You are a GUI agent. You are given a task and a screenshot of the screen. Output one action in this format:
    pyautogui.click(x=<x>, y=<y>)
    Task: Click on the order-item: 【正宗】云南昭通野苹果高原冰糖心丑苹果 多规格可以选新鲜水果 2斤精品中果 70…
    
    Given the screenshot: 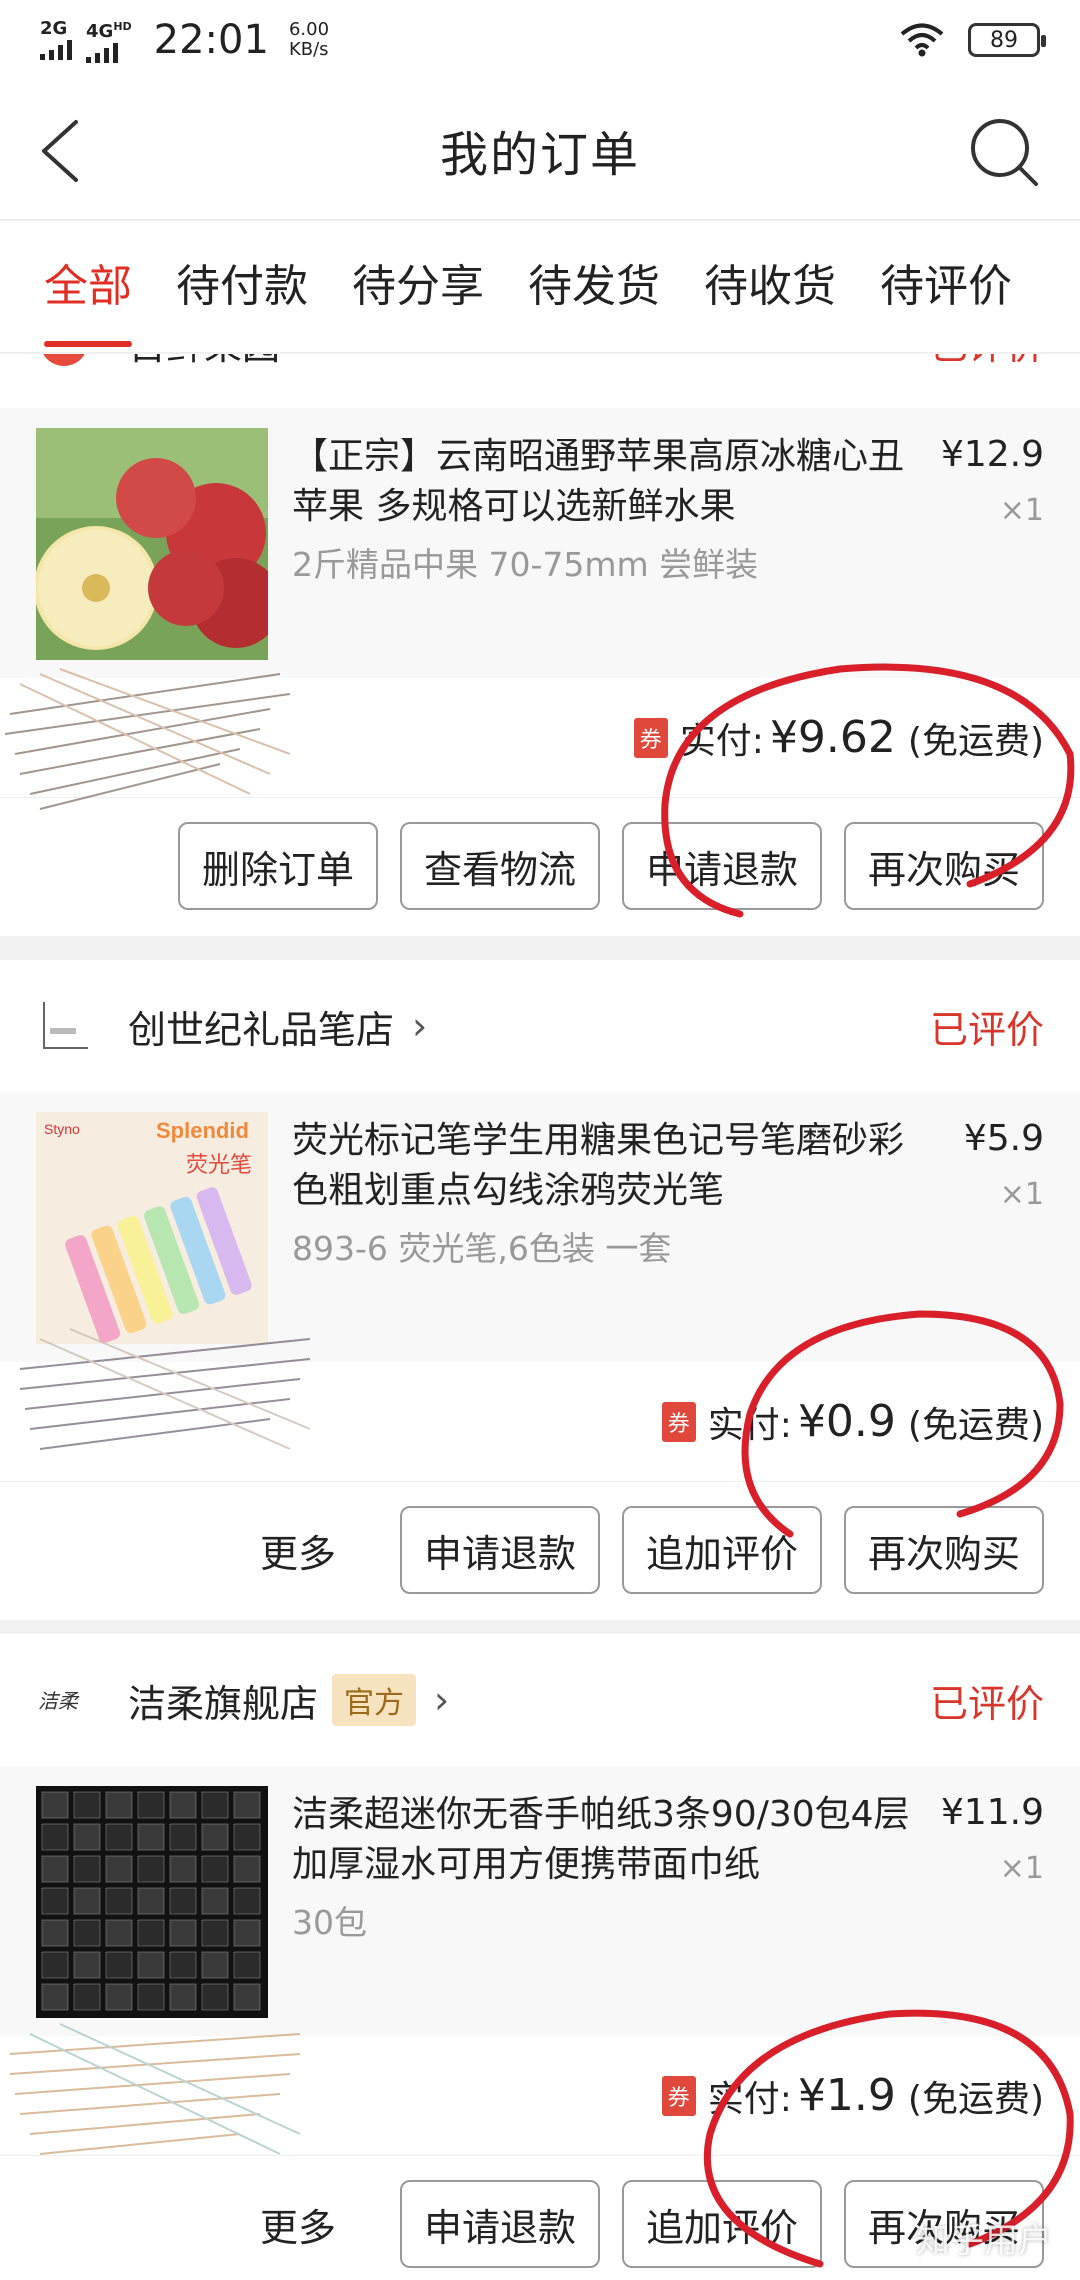 What is the action you would take?
    pyautogui.click(x=540, y=543)
    